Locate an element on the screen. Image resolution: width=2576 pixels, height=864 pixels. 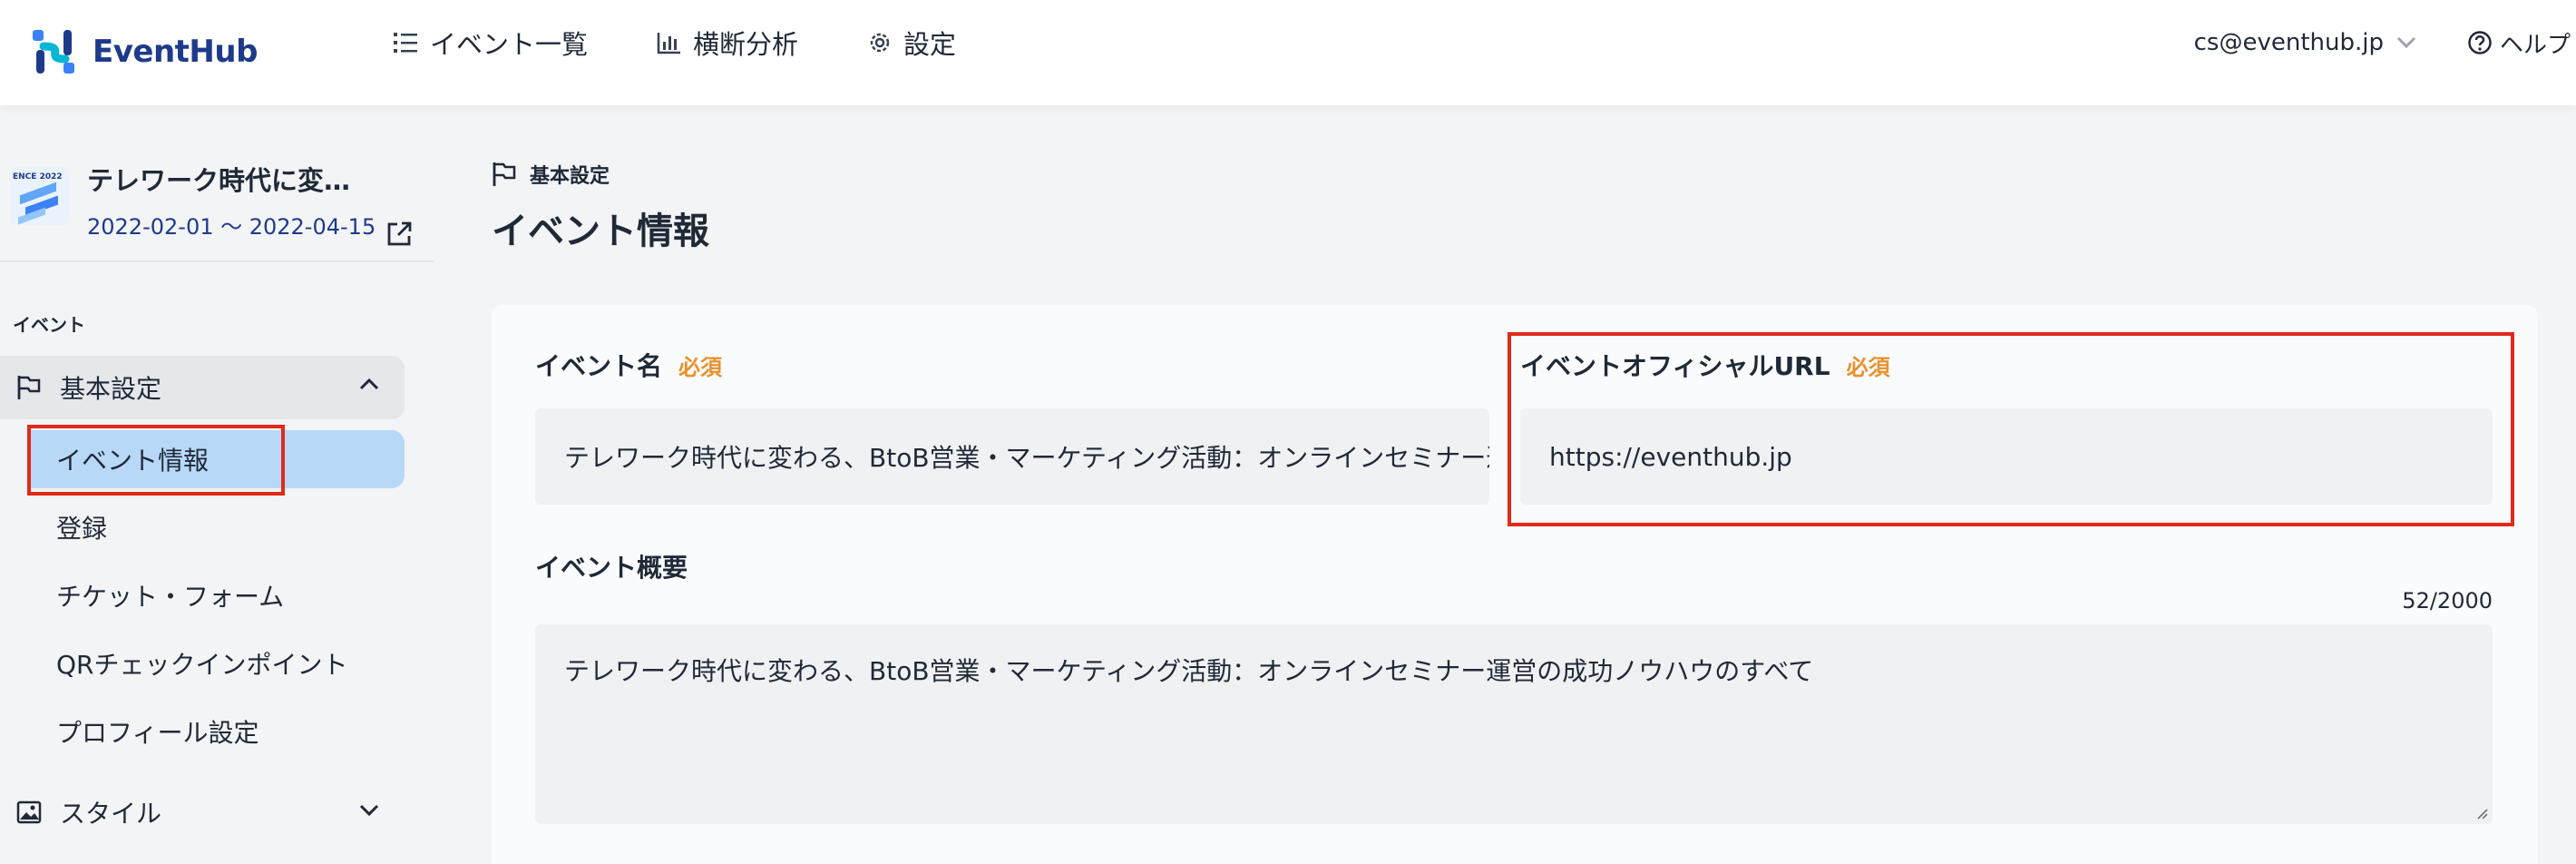
sidebar-divider is located at coordinates (217, 261).